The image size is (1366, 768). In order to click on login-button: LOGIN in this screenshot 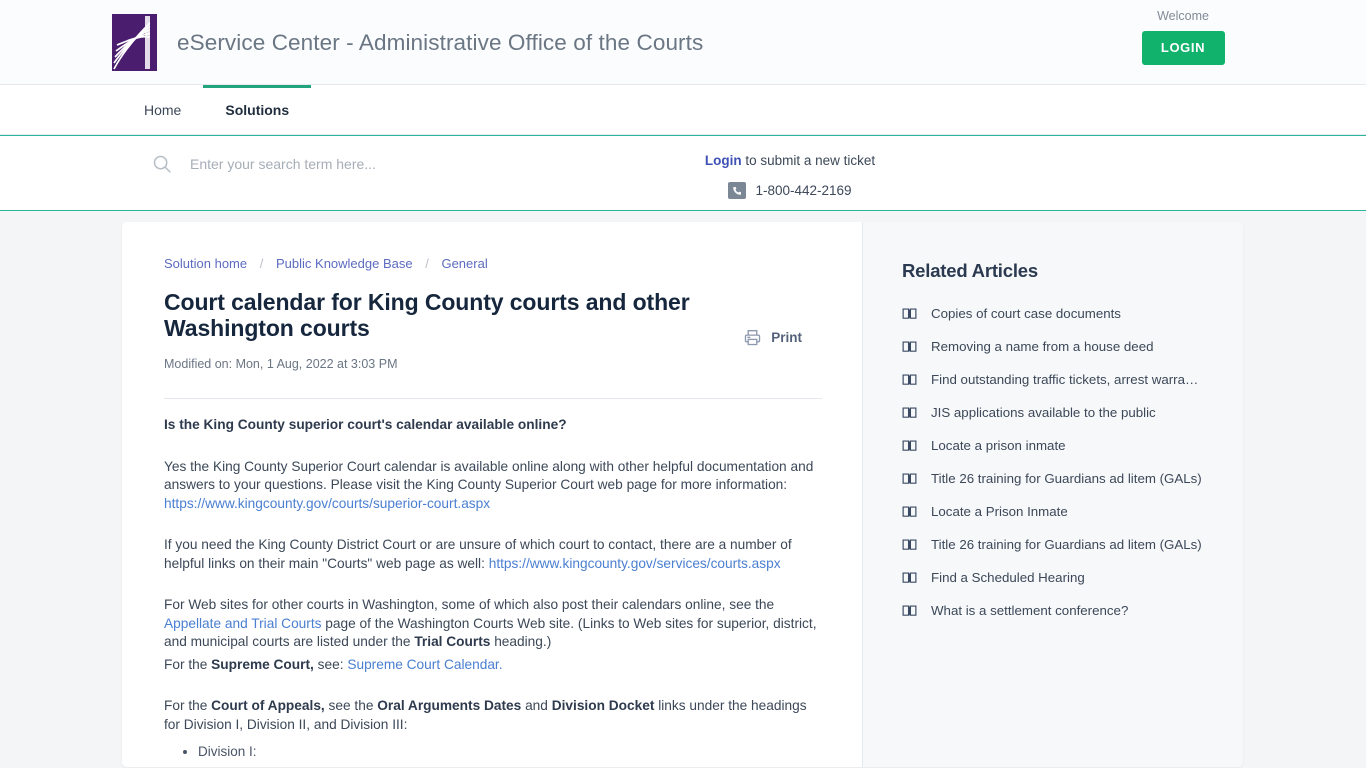, I will do `click(1183, 48)`.